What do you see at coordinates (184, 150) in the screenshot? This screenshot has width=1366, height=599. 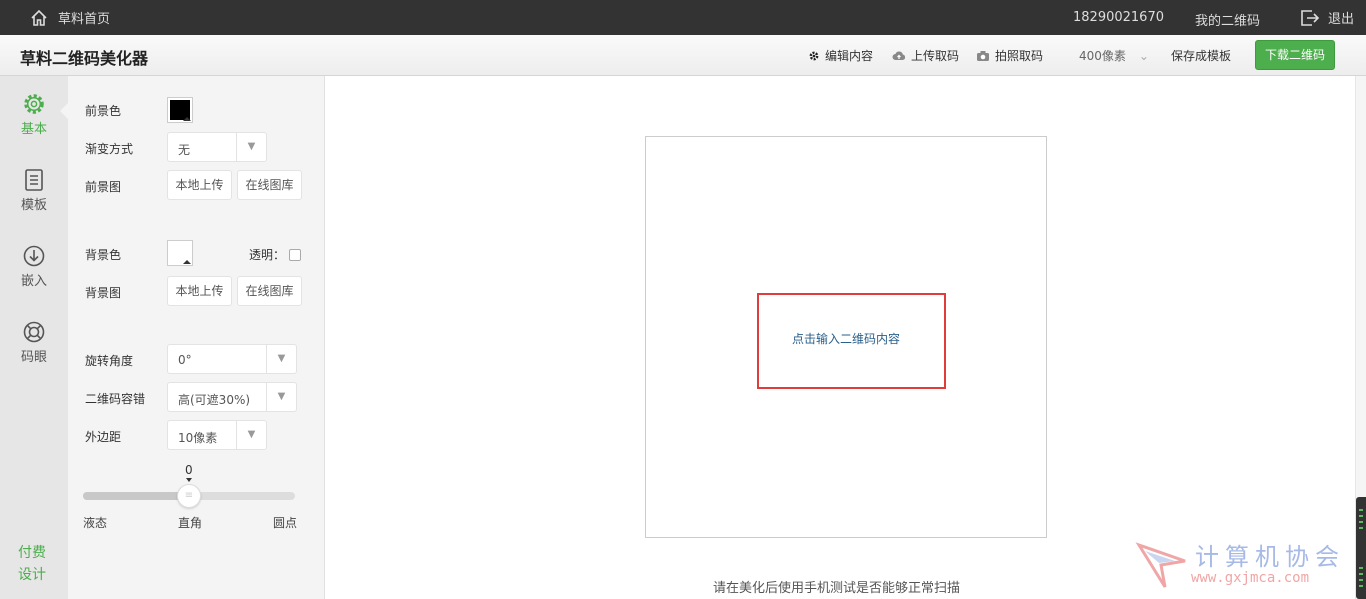 I see `gradient-value: 无` at bounding box center [184, 150].